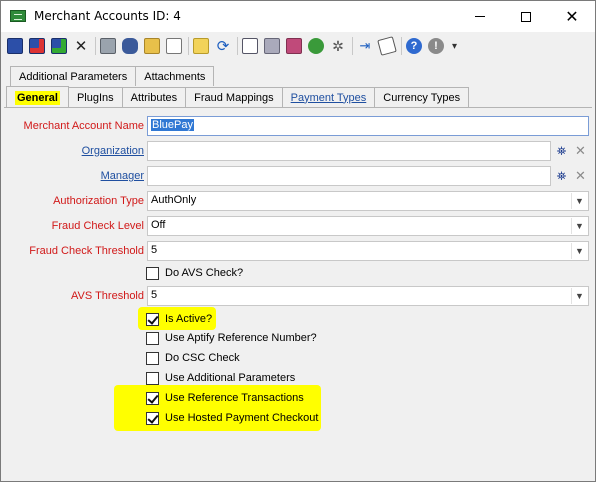 This screenshot has height=482, width=596. Describe the element at coordinates (272, 46) in the screenshot. I see `copy-icon` at that location.